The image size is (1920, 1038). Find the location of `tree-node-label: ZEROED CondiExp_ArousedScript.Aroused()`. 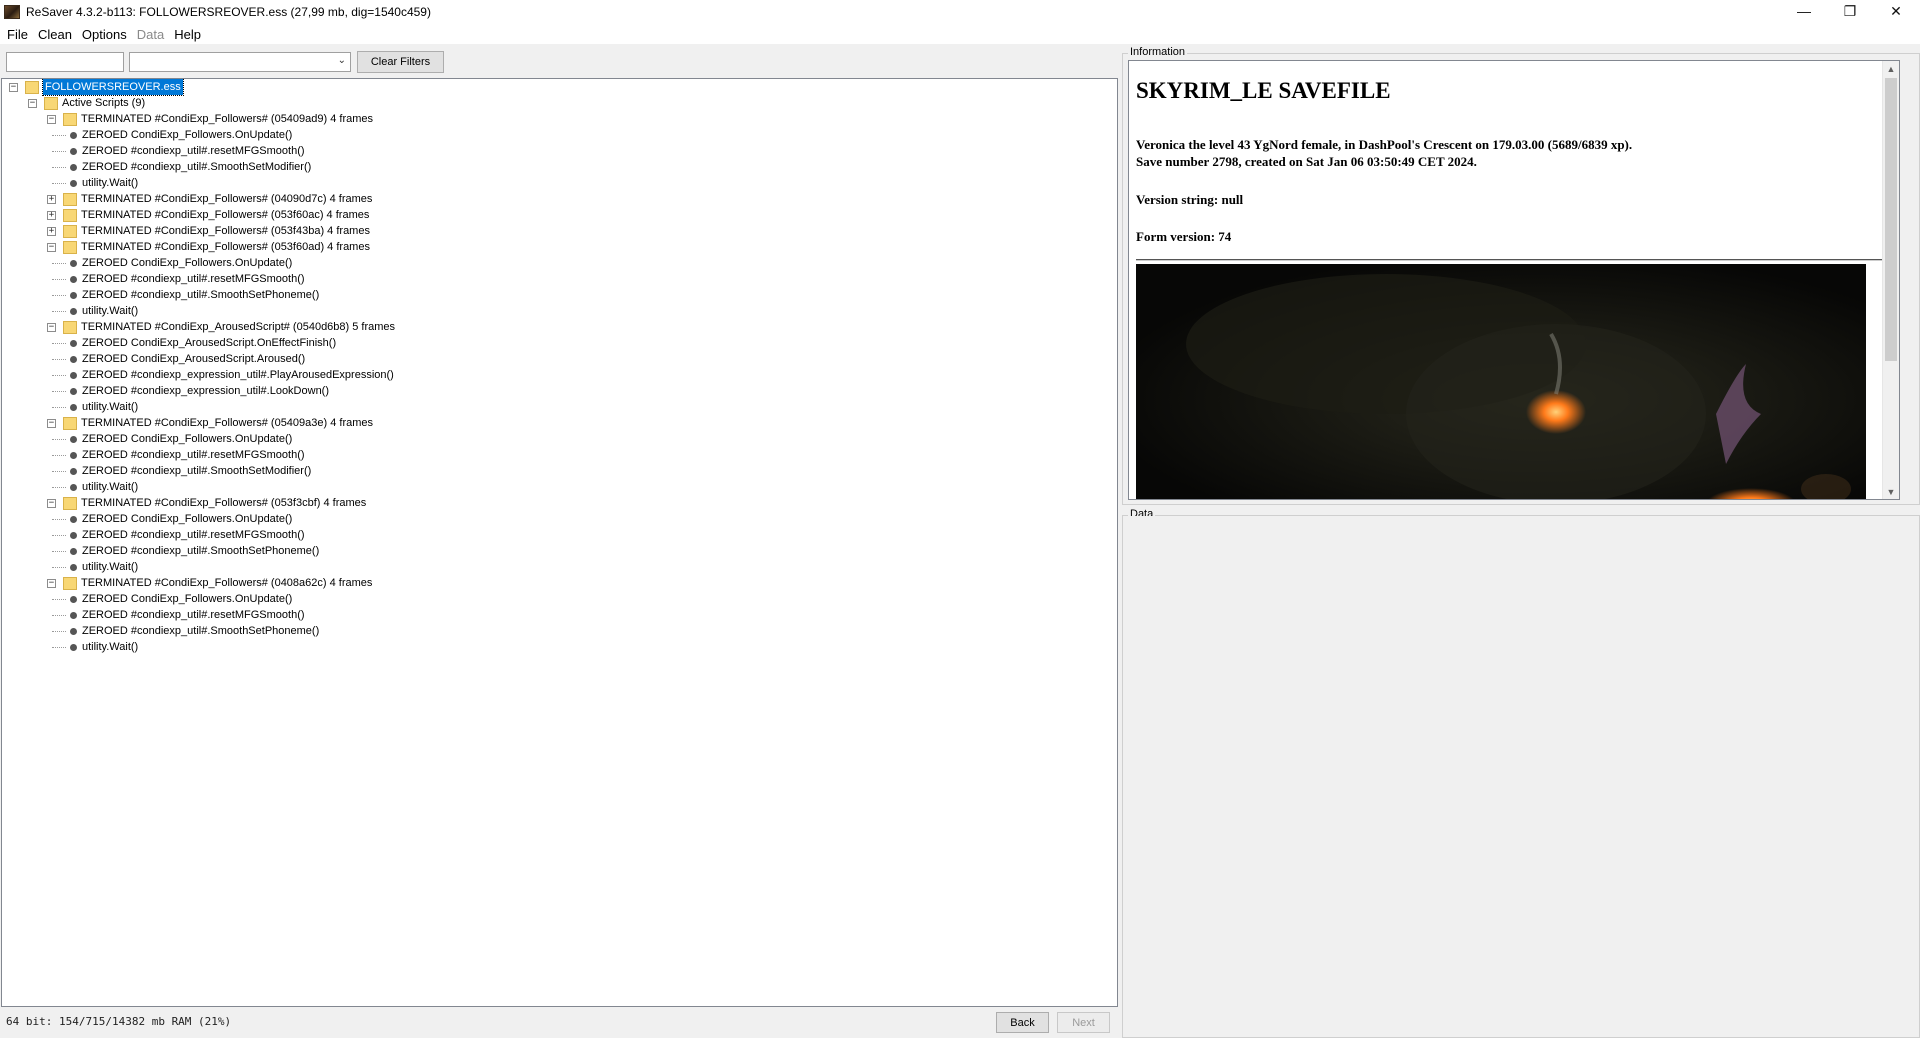

tree-node-label: ZEROED CondiExp_ArousedScript.Aroused() is located at coordinates (194, 359).